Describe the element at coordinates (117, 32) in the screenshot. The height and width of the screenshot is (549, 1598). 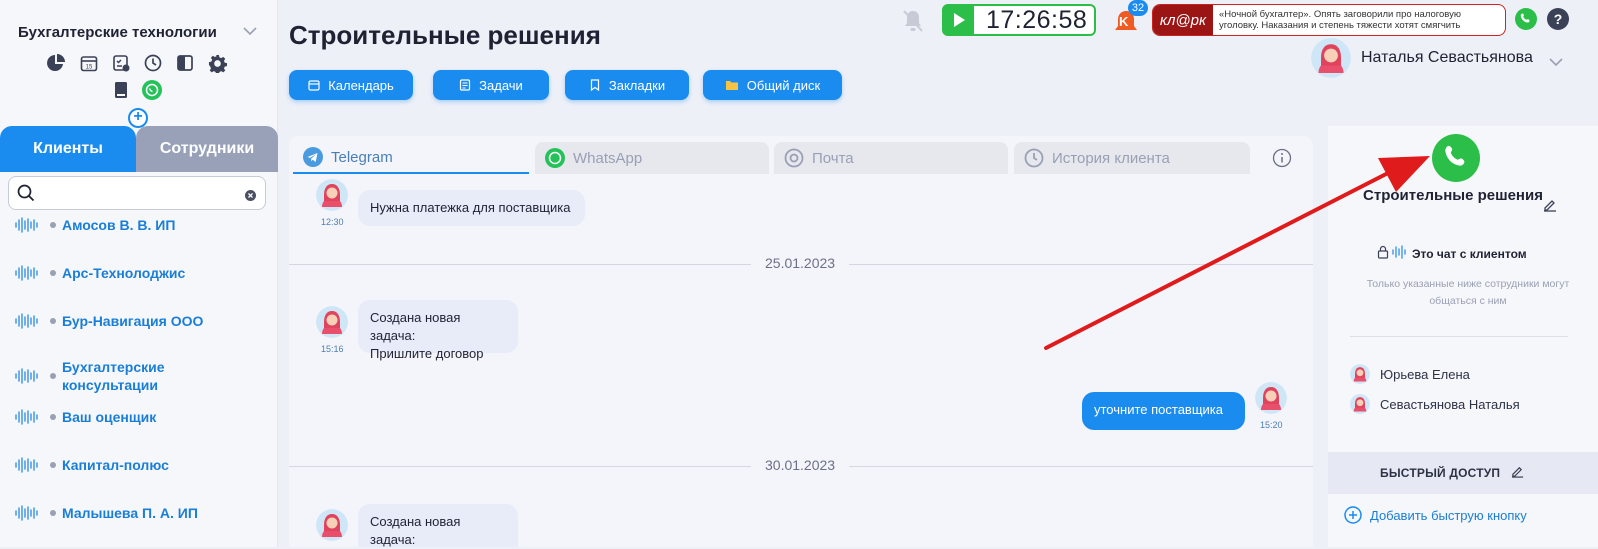
I see `company-name: Бухгалтерские технологии` at that location.